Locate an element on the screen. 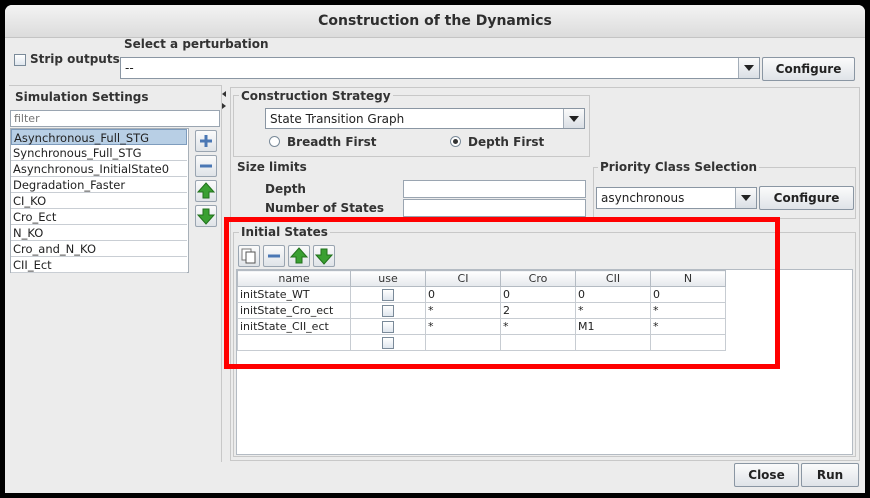 The height and width of the screenshot is (498, 870). plus-icon is located at coordinates (206, 141).